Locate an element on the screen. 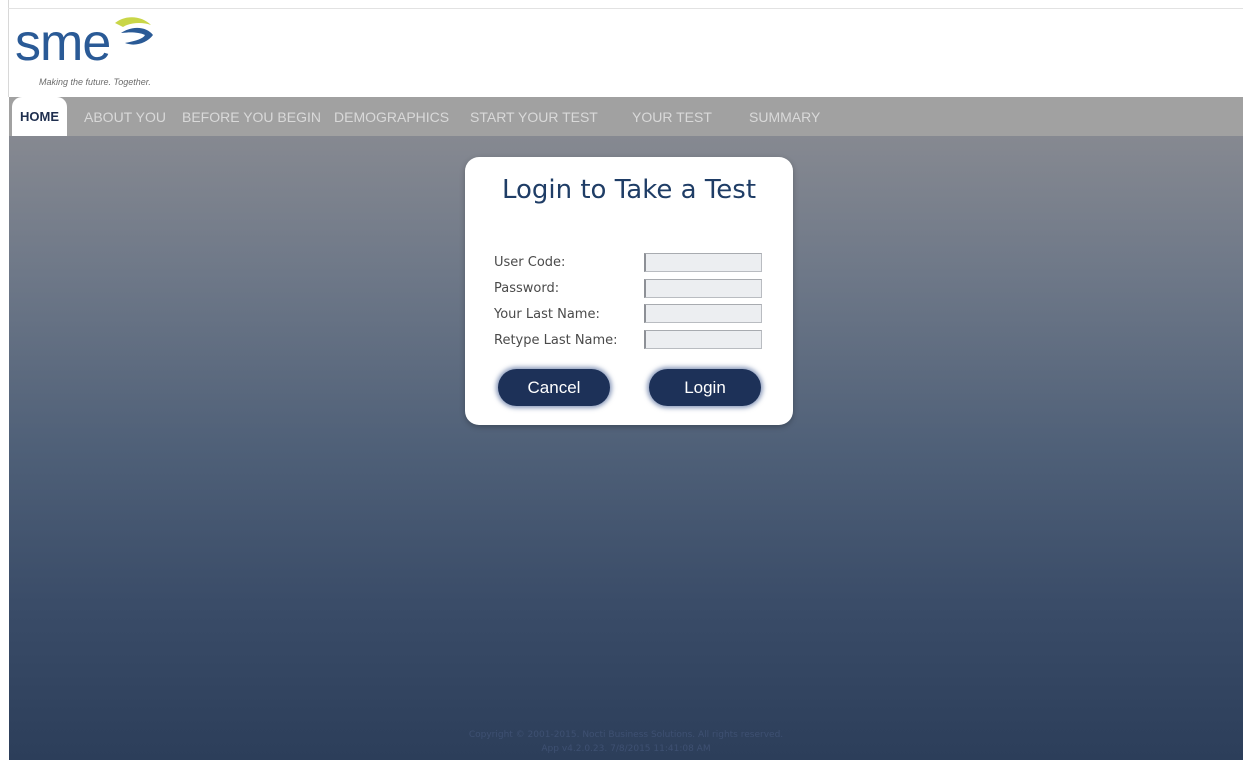 The width and height of the screenshot is (1243, 760). nav-demographics: DEMOGRAPHICS is located at coordinates (391, 116).